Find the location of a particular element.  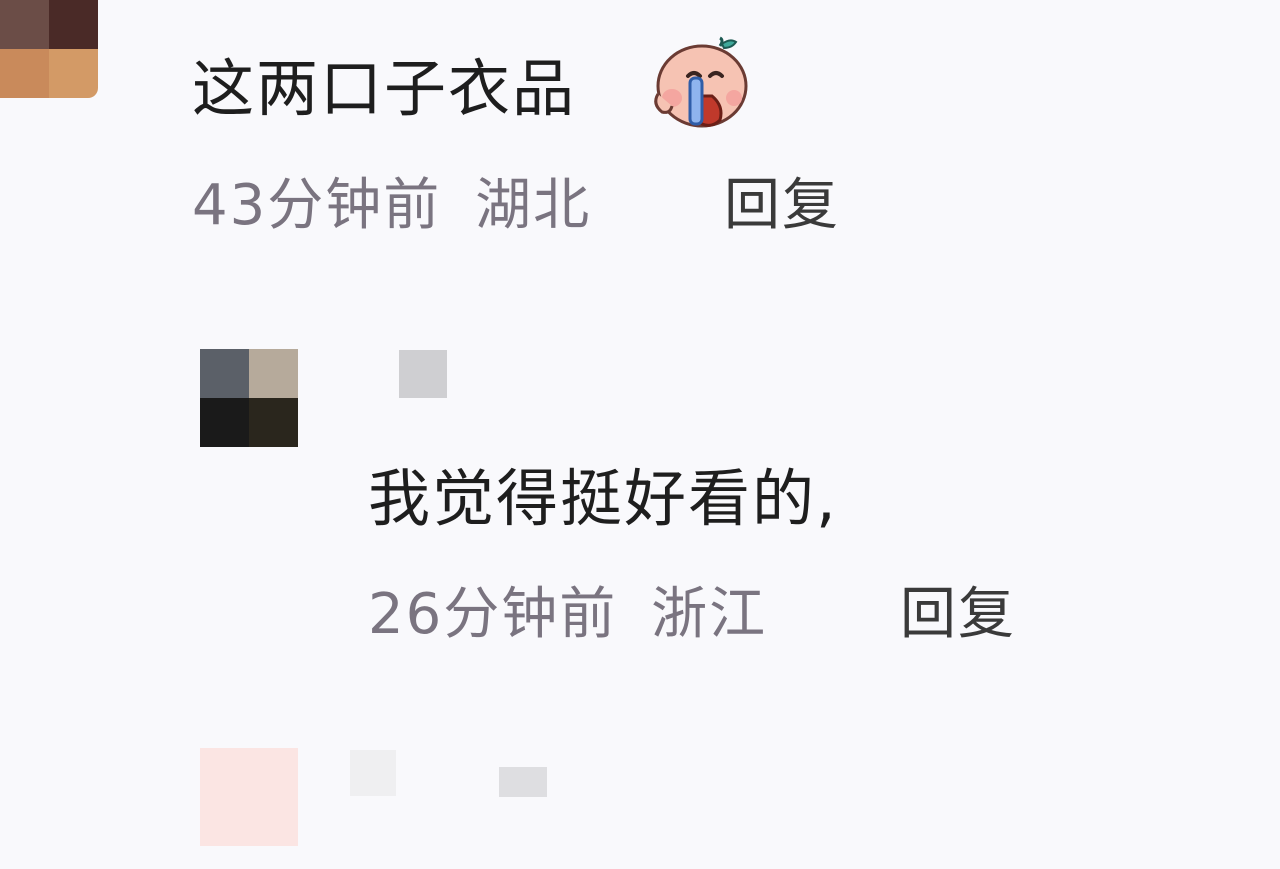

comment-meta: 43分钟前 湖北 is located at coordinates (391, 206).